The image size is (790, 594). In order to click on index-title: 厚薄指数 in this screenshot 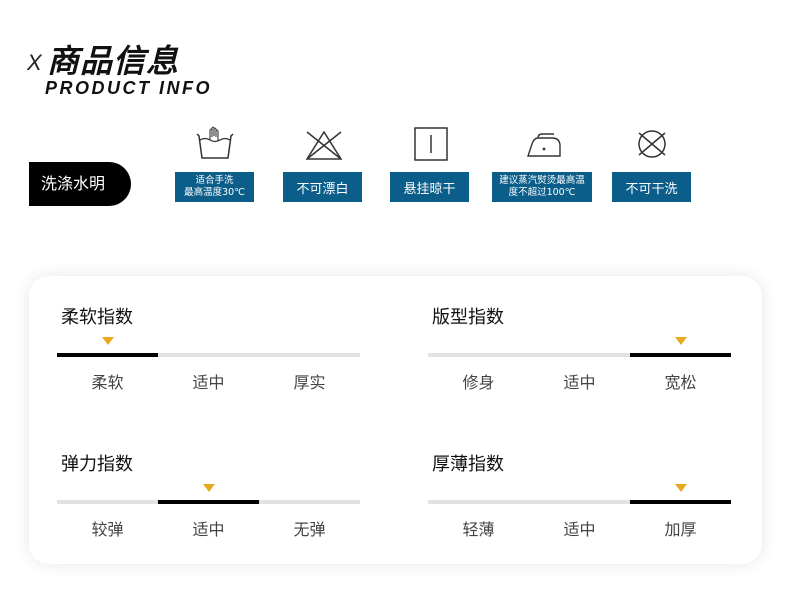, I will do `click(468, 464)`.